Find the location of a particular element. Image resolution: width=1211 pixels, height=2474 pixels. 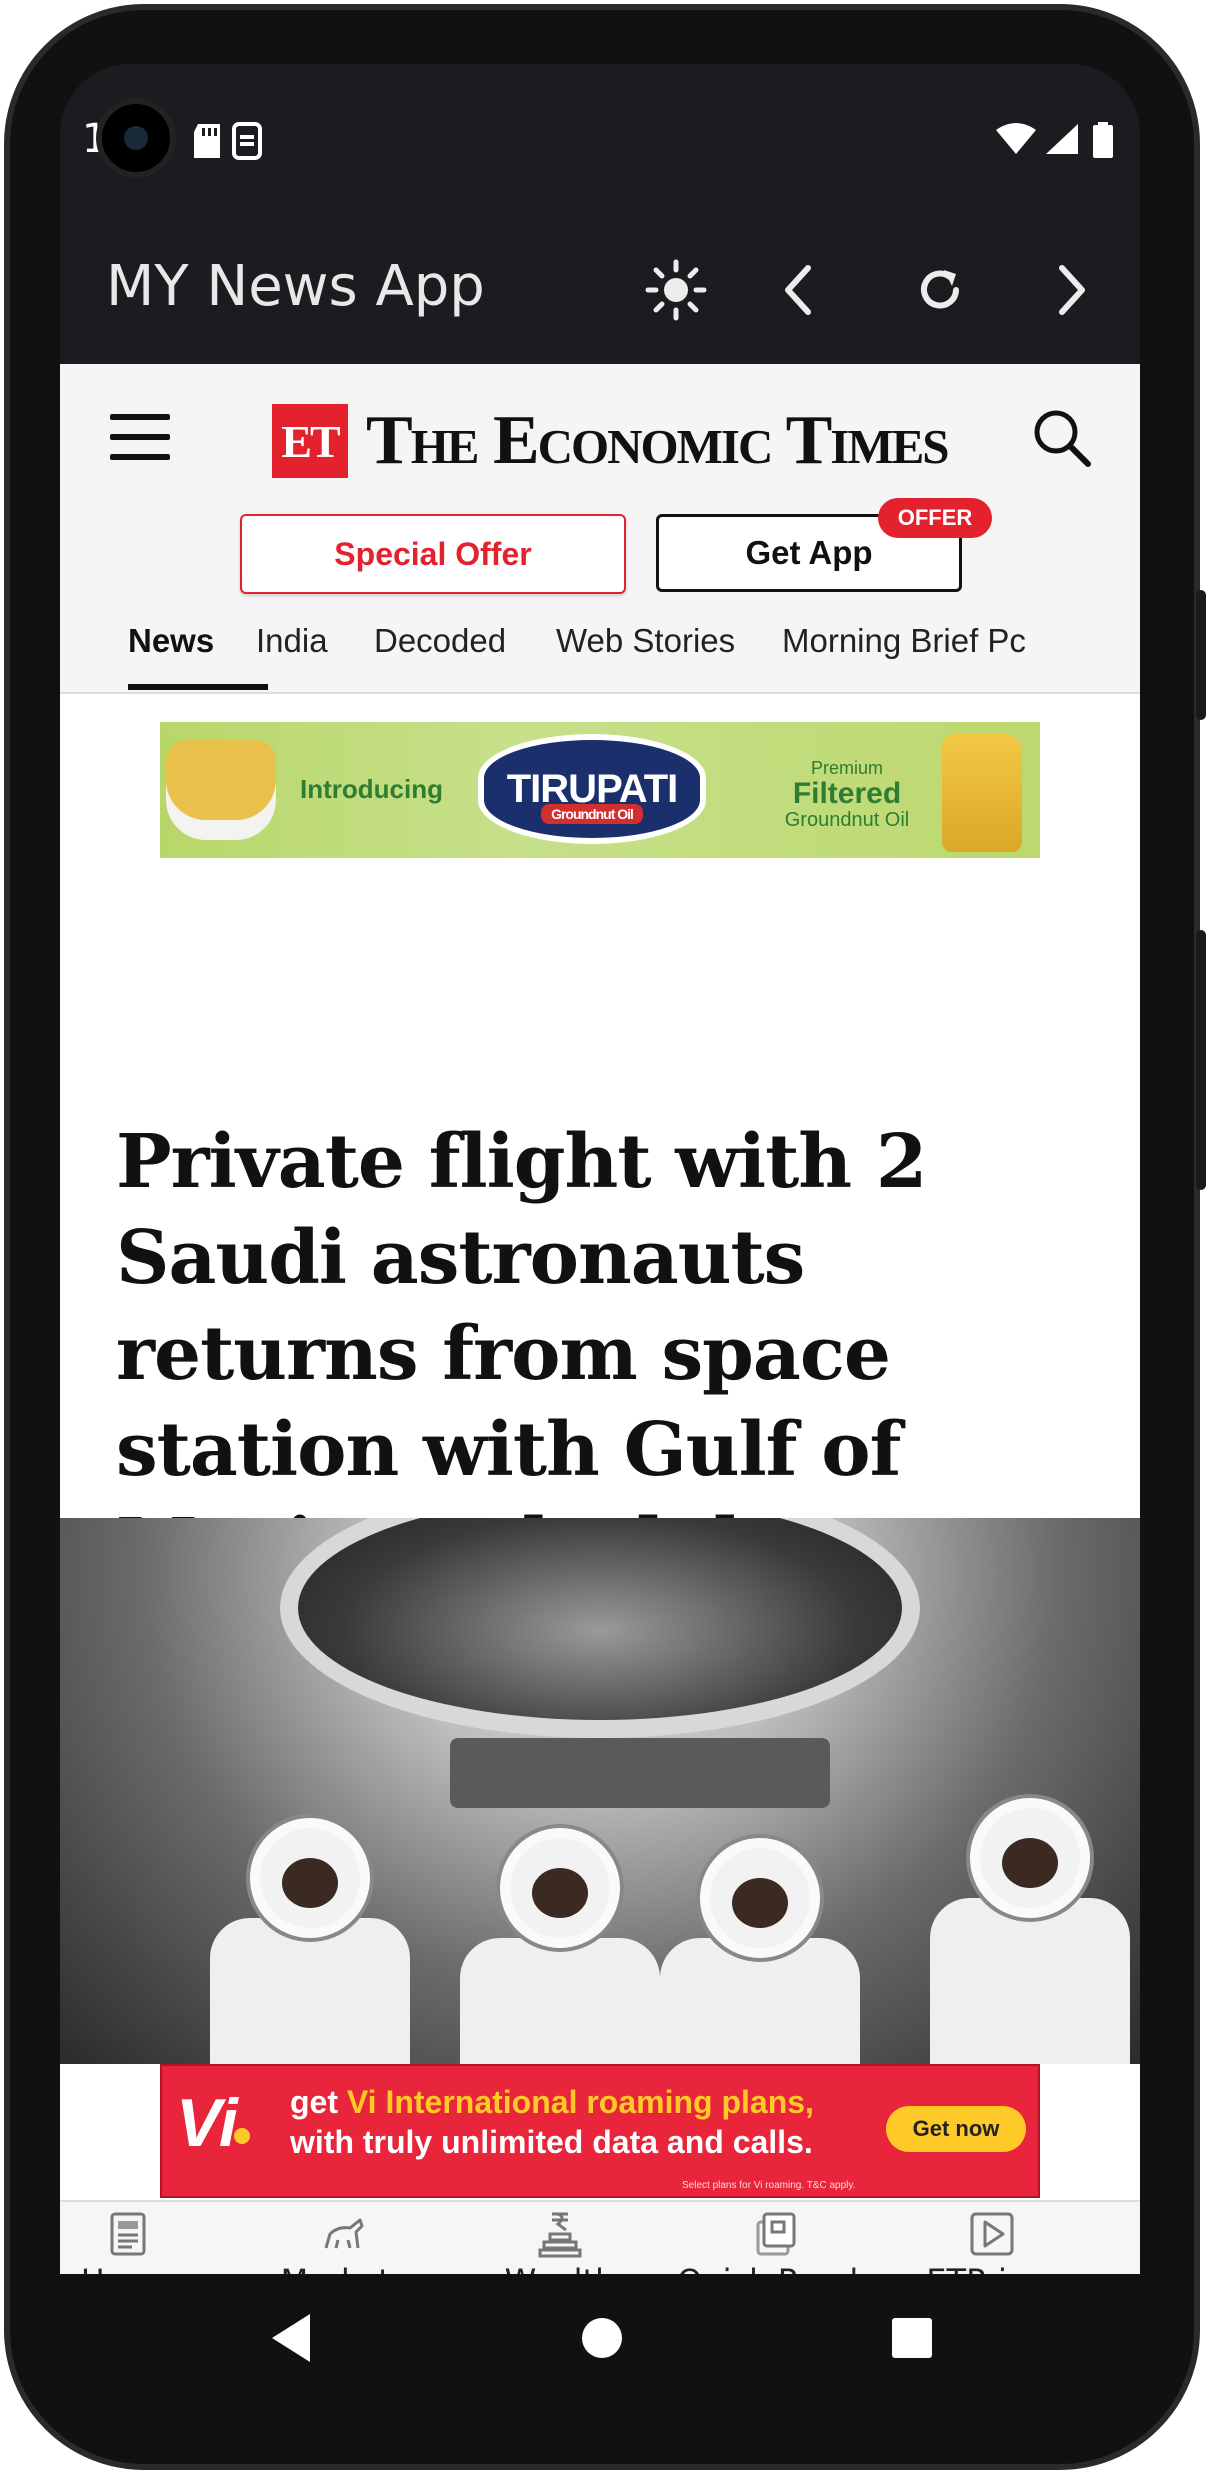

system-navigation-bar is located at coordinates (600, 2344).